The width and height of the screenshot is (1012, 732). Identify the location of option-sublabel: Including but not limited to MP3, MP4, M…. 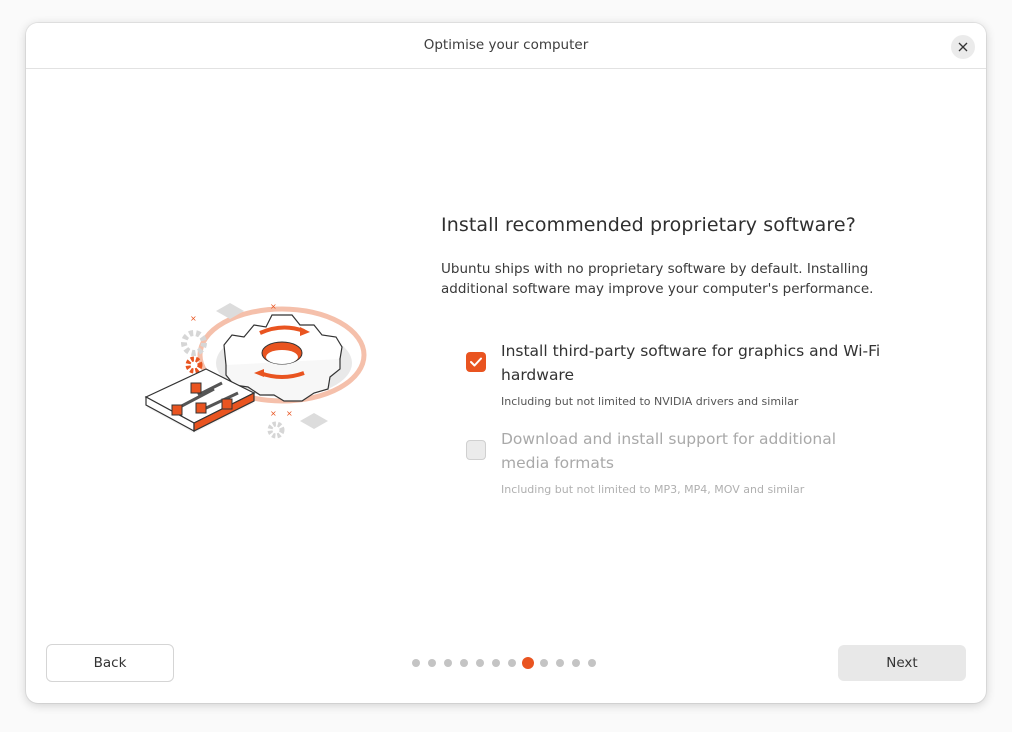
(653, 489).